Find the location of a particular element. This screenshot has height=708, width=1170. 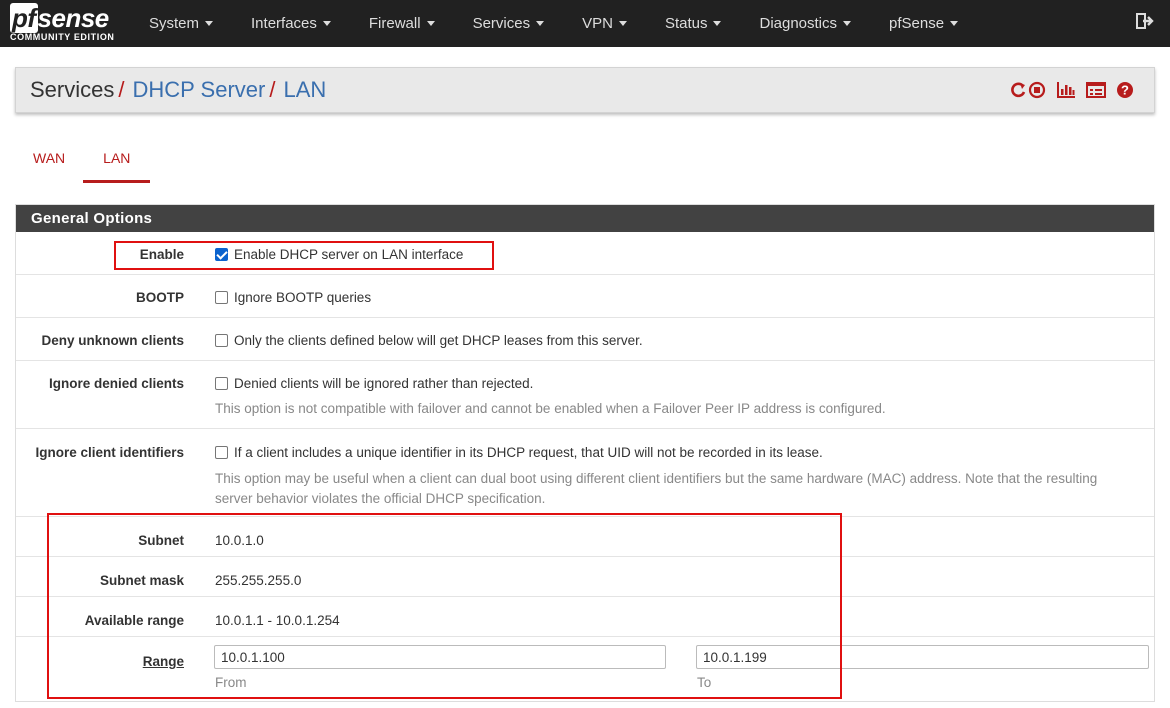

enable-checkbox-group: Enable DHCP server on LAN interface is located at coordinates (339, 254).